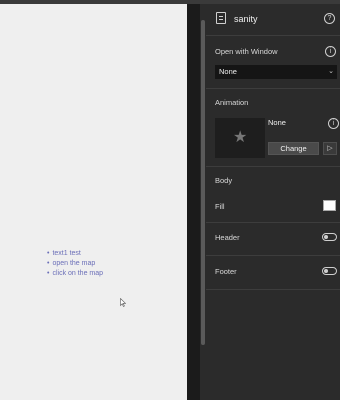 This screenshot has height=400, width=340. Describe the element at coordinates (329, 237) in the screenshot. I see `header-toggle` at that location.